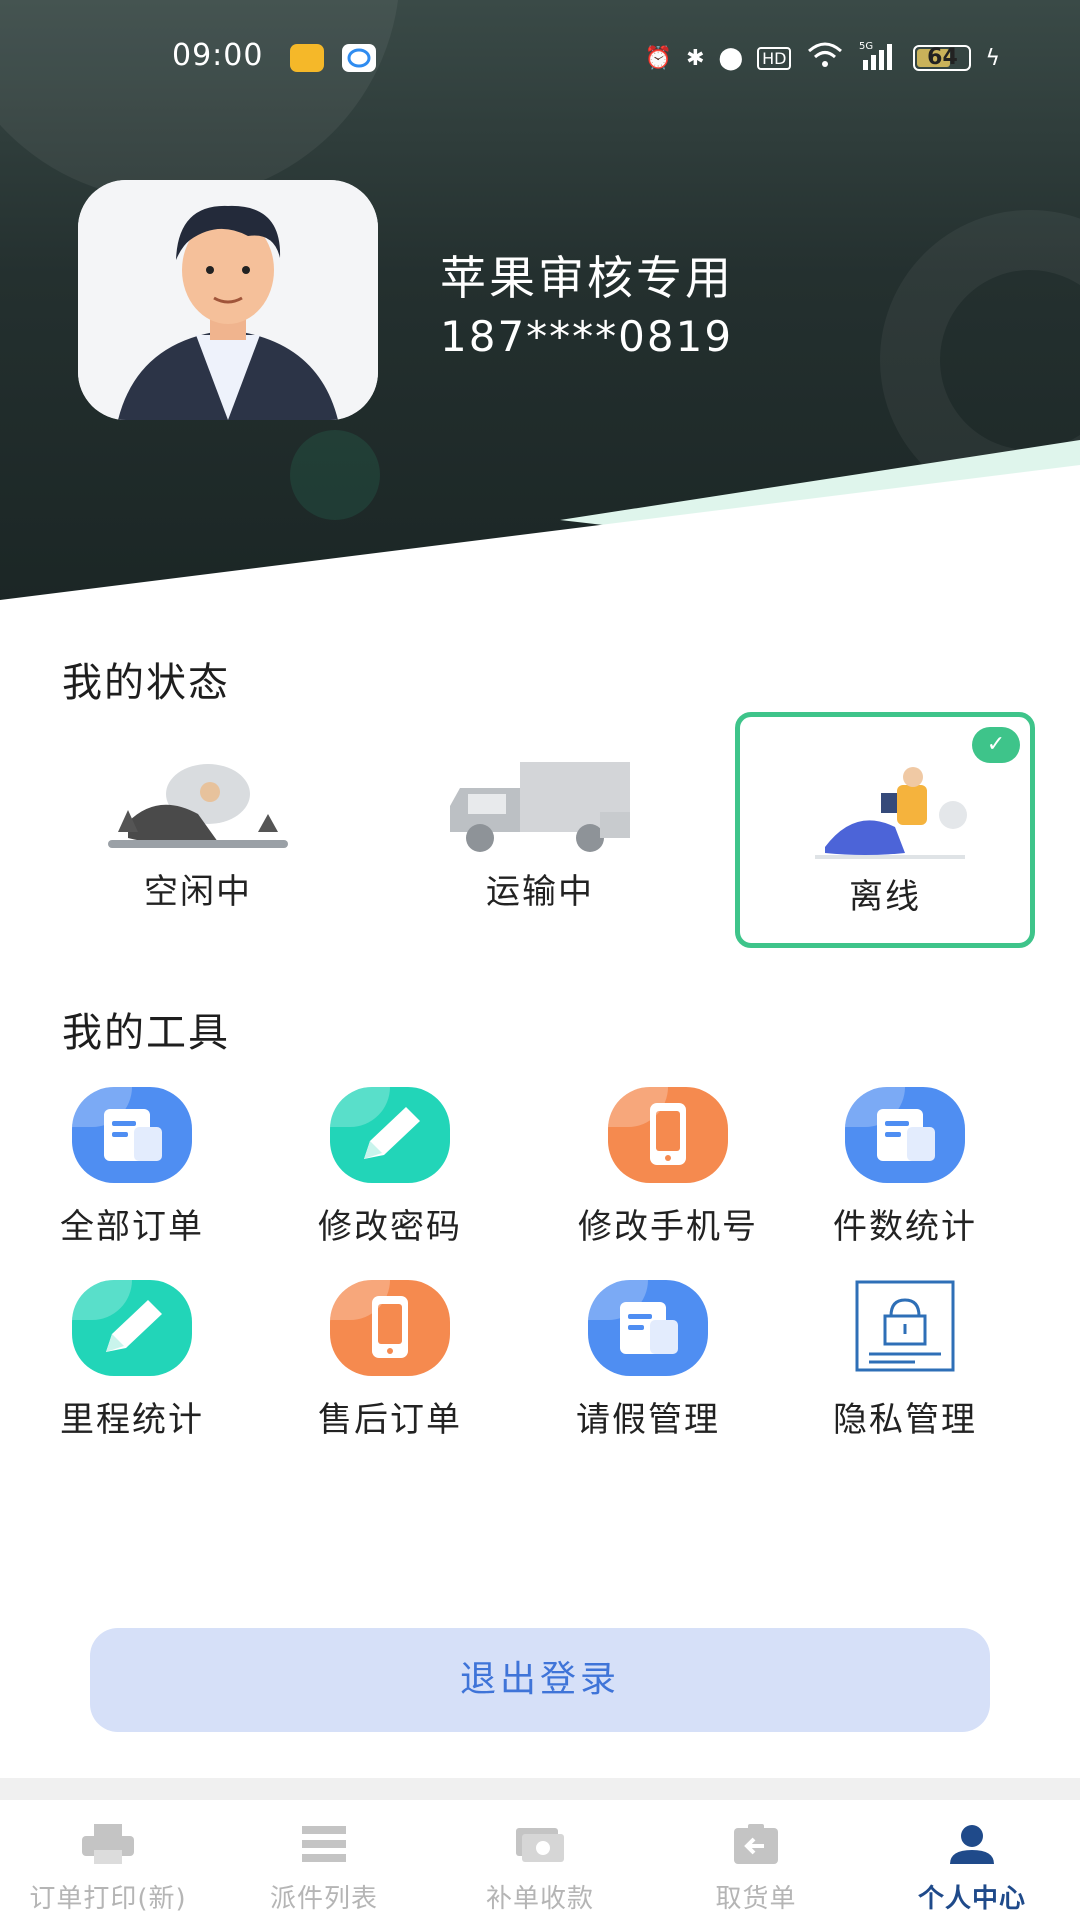 The width and height of the screenshot is (1080, 1920). What do you see at coordinates (198, 806) in the screenshot?
I see `idle-illustration` at bounding box center [198, 806].